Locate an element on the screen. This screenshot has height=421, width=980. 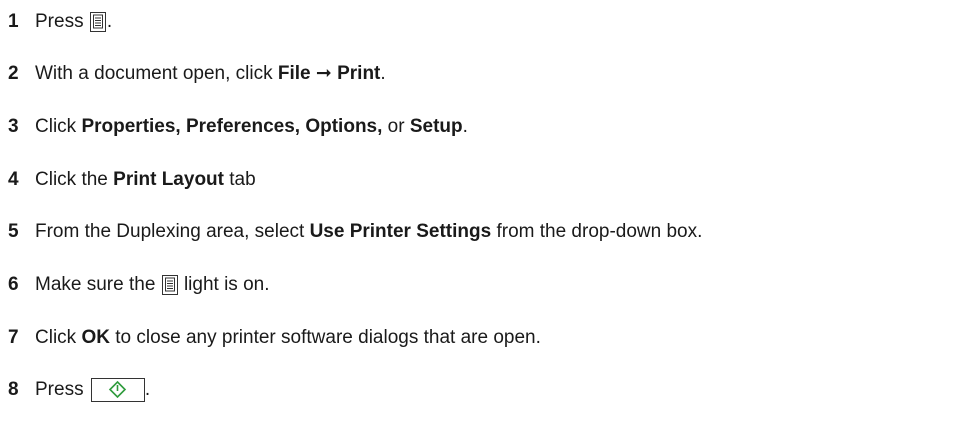
text-fragment: From the Duplexing area, select is located at coordinates (172, 231).